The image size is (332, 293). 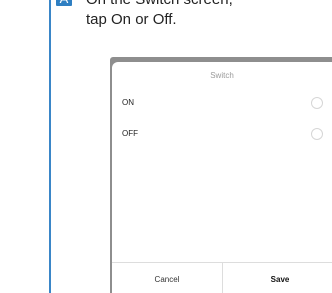 I want to click on option-off: OFF, so click(x=222, y=135).